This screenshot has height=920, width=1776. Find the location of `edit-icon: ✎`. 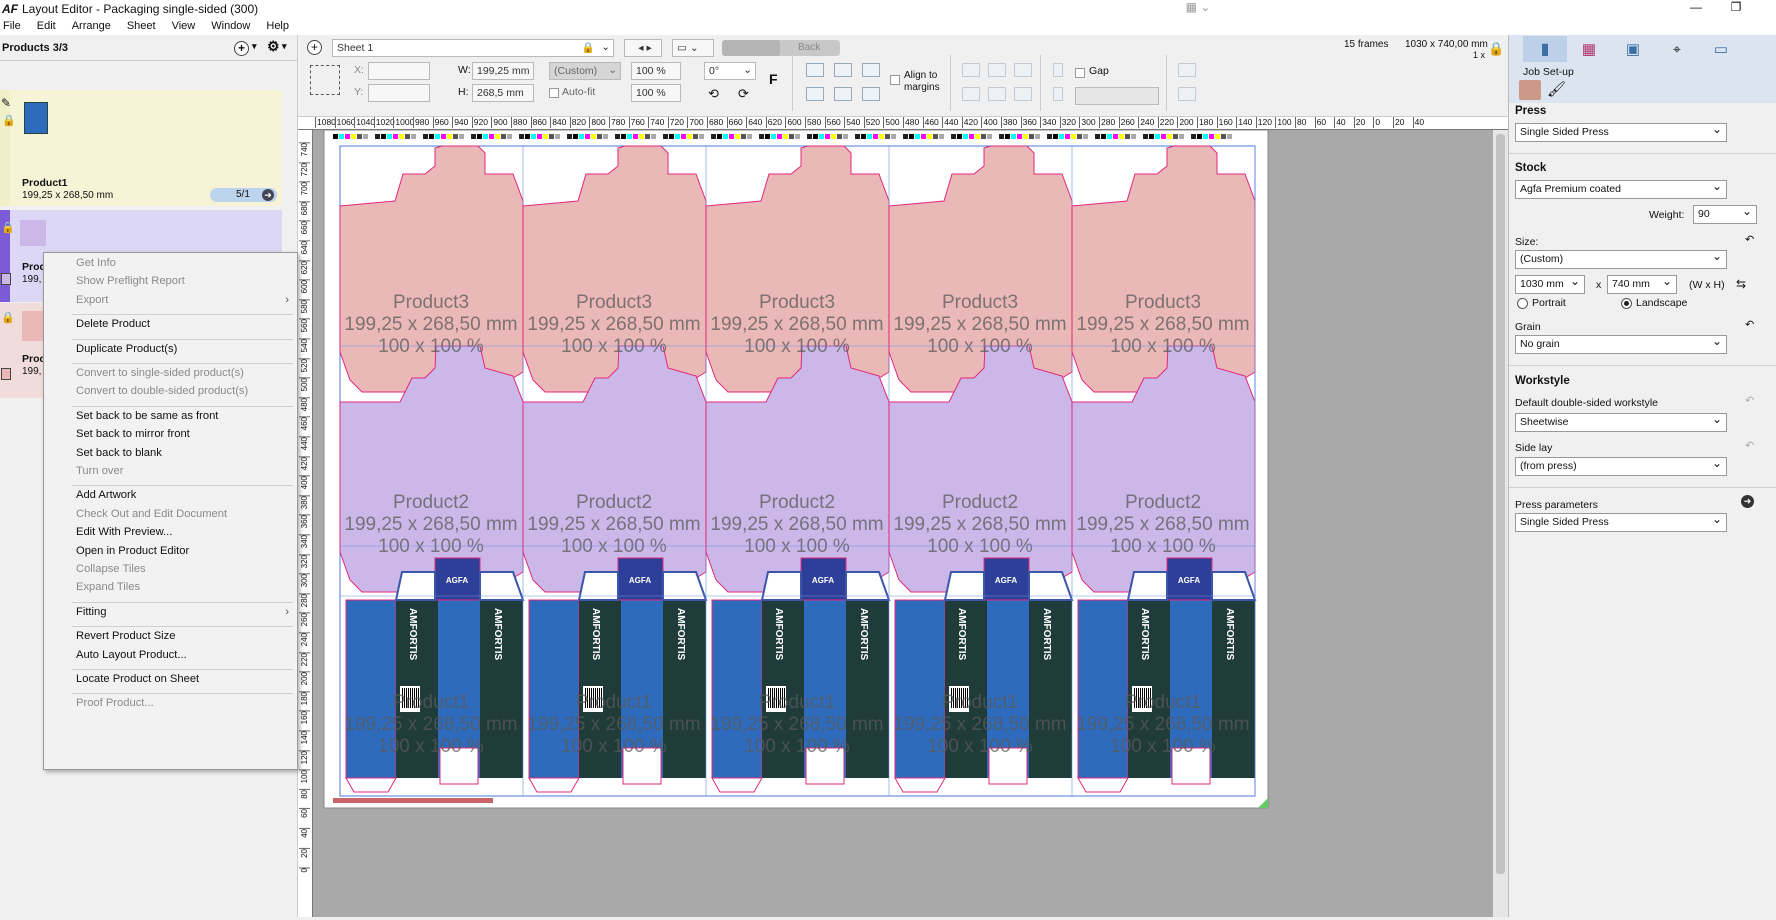

edit-icon: ✎ is located at coordinates (6, 103).